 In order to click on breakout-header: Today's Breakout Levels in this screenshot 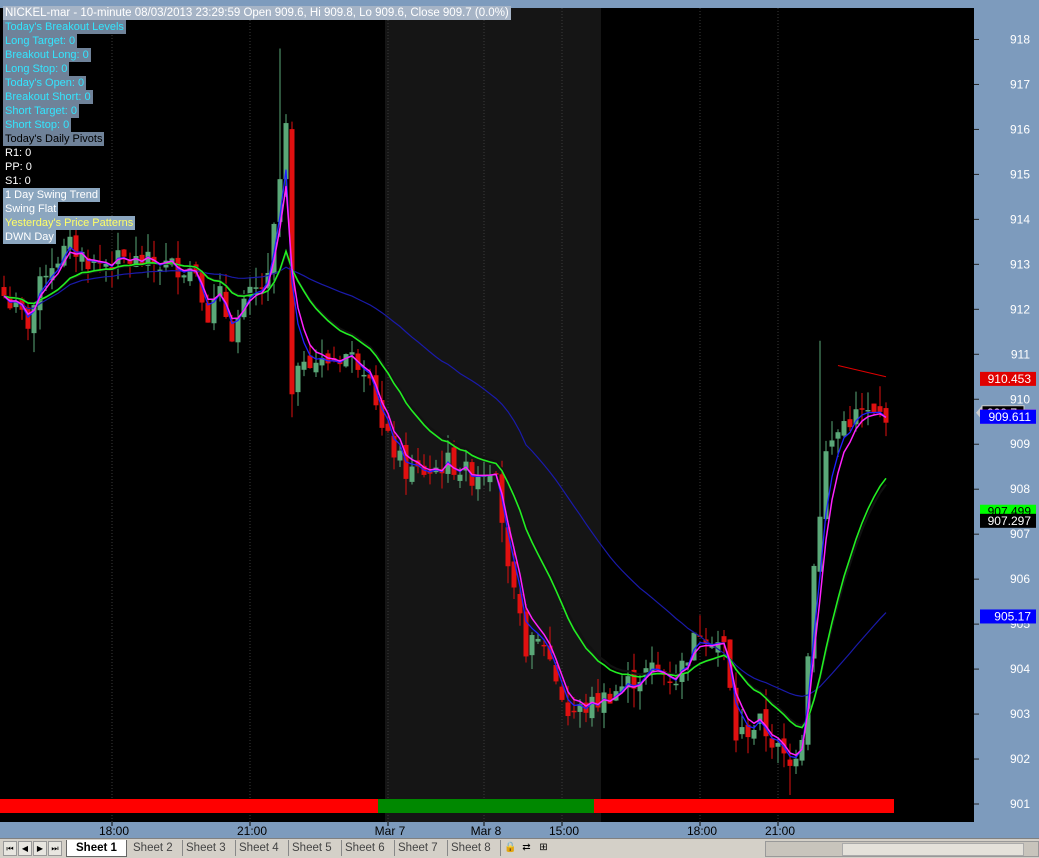, I will do `click(64, 27)`.